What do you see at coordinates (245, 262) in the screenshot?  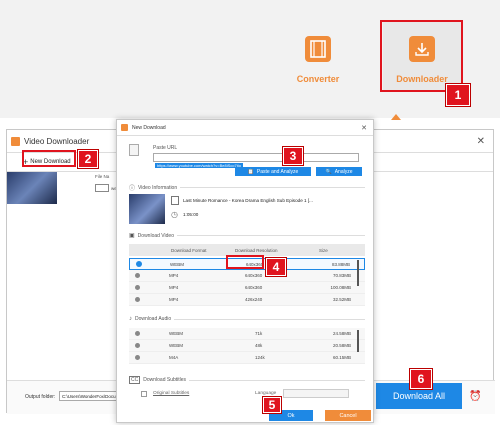 I see `resolution-highlight` at bounding box center [245, 262].